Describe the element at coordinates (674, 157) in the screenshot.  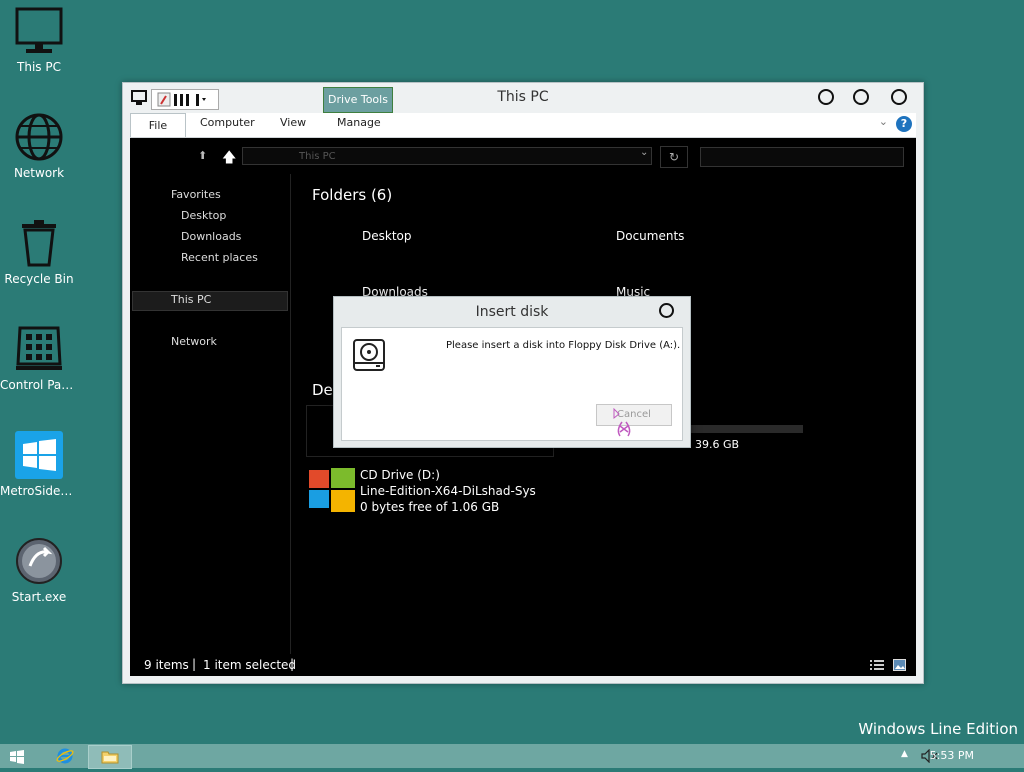
I see `refresh-icon: ↻` at that location.